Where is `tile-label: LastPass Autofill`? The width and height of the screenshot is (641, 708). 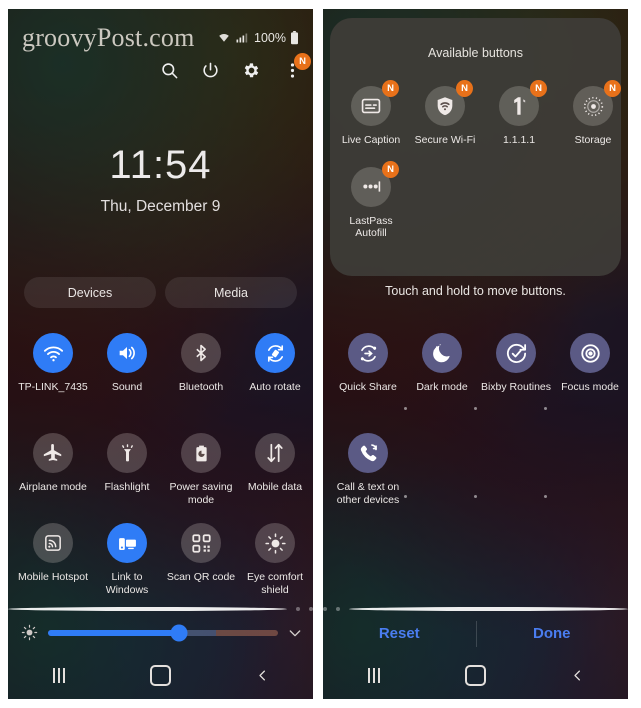
tile-label: LastPass Autofill is located at coordinates (371, 227).